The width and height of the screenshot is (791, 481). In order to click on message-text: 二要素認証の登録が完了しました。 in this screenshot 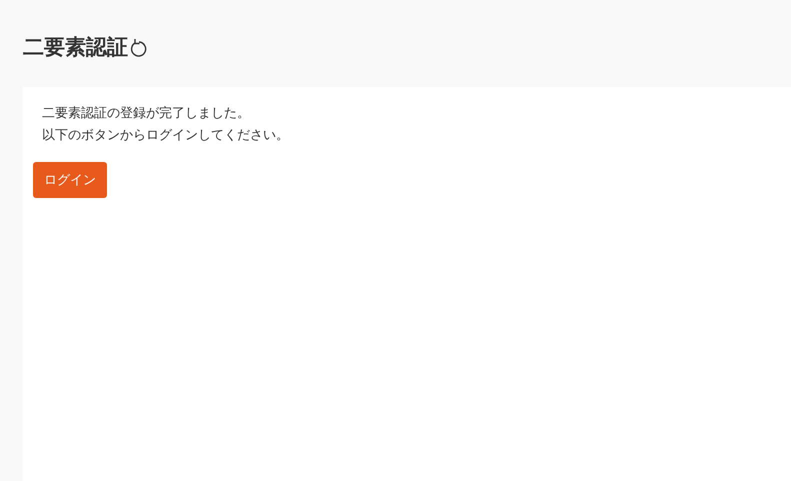, I will do `click(146, 114)`.